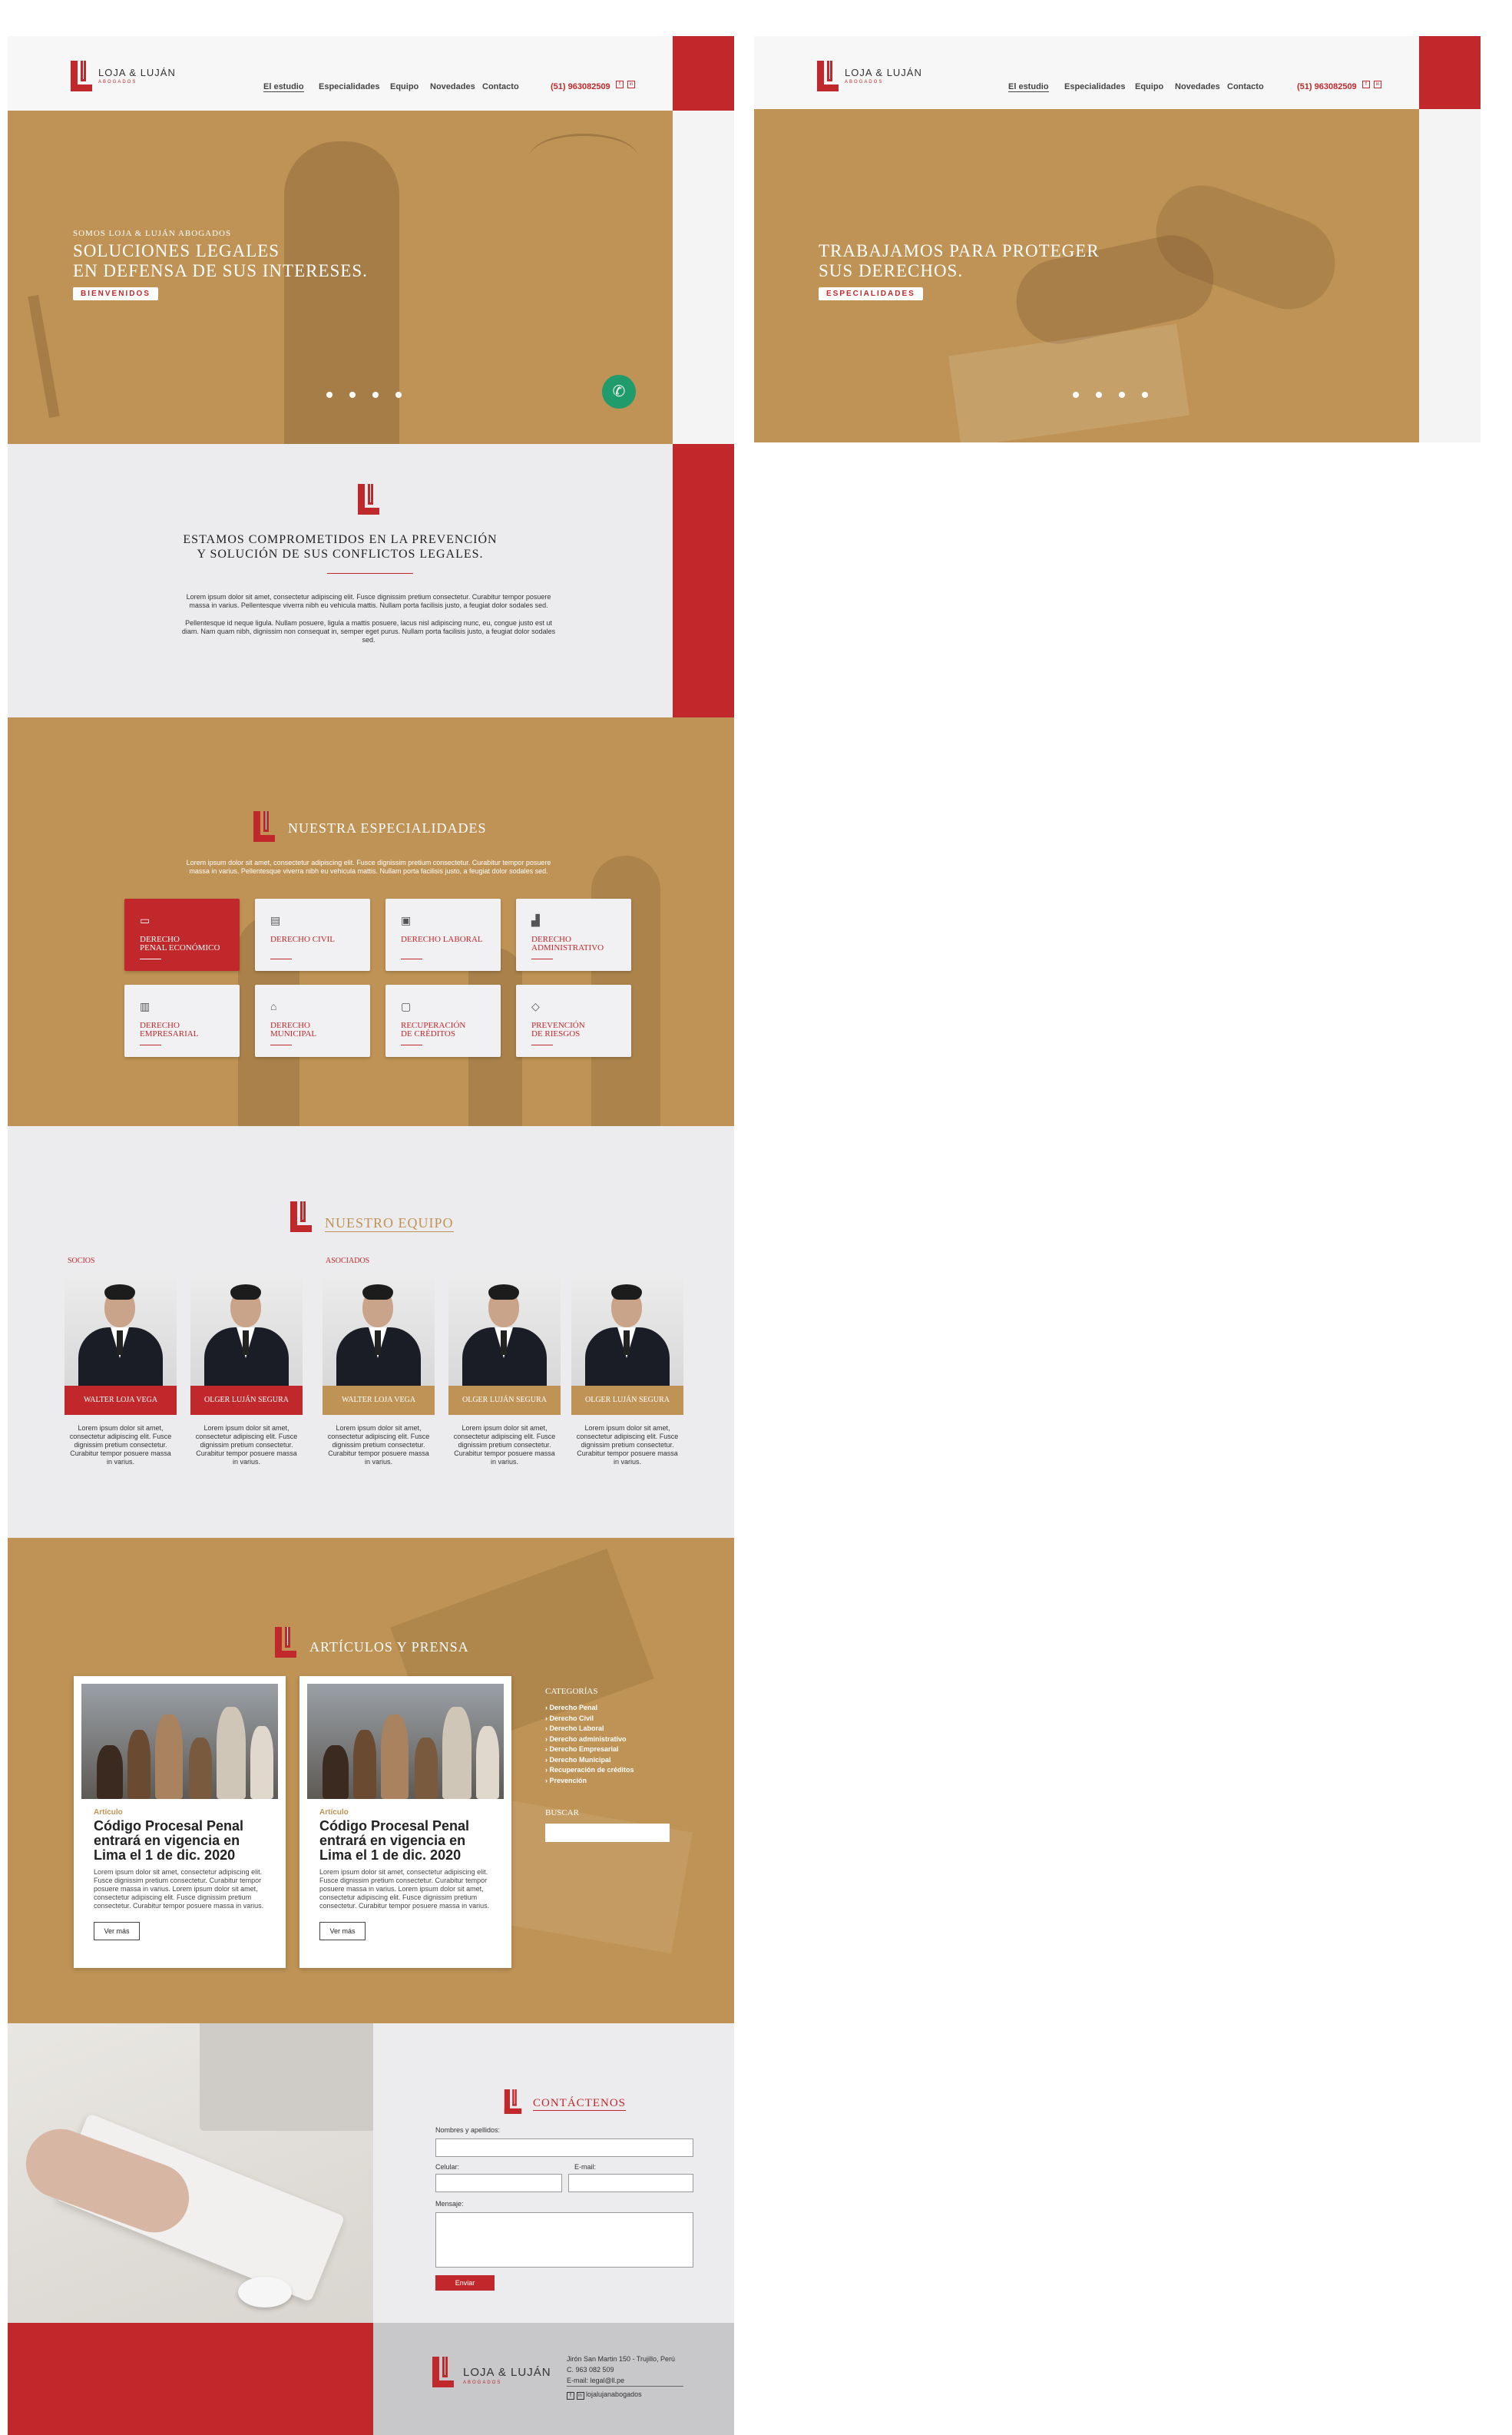 This screenshot has height=2435, width=1512. What do you see at coordinates (878, 77) in the screenshot?
I see `logo-2: LOJA & LUJÁN ABOGADOS` at bounding box center [878, 77].